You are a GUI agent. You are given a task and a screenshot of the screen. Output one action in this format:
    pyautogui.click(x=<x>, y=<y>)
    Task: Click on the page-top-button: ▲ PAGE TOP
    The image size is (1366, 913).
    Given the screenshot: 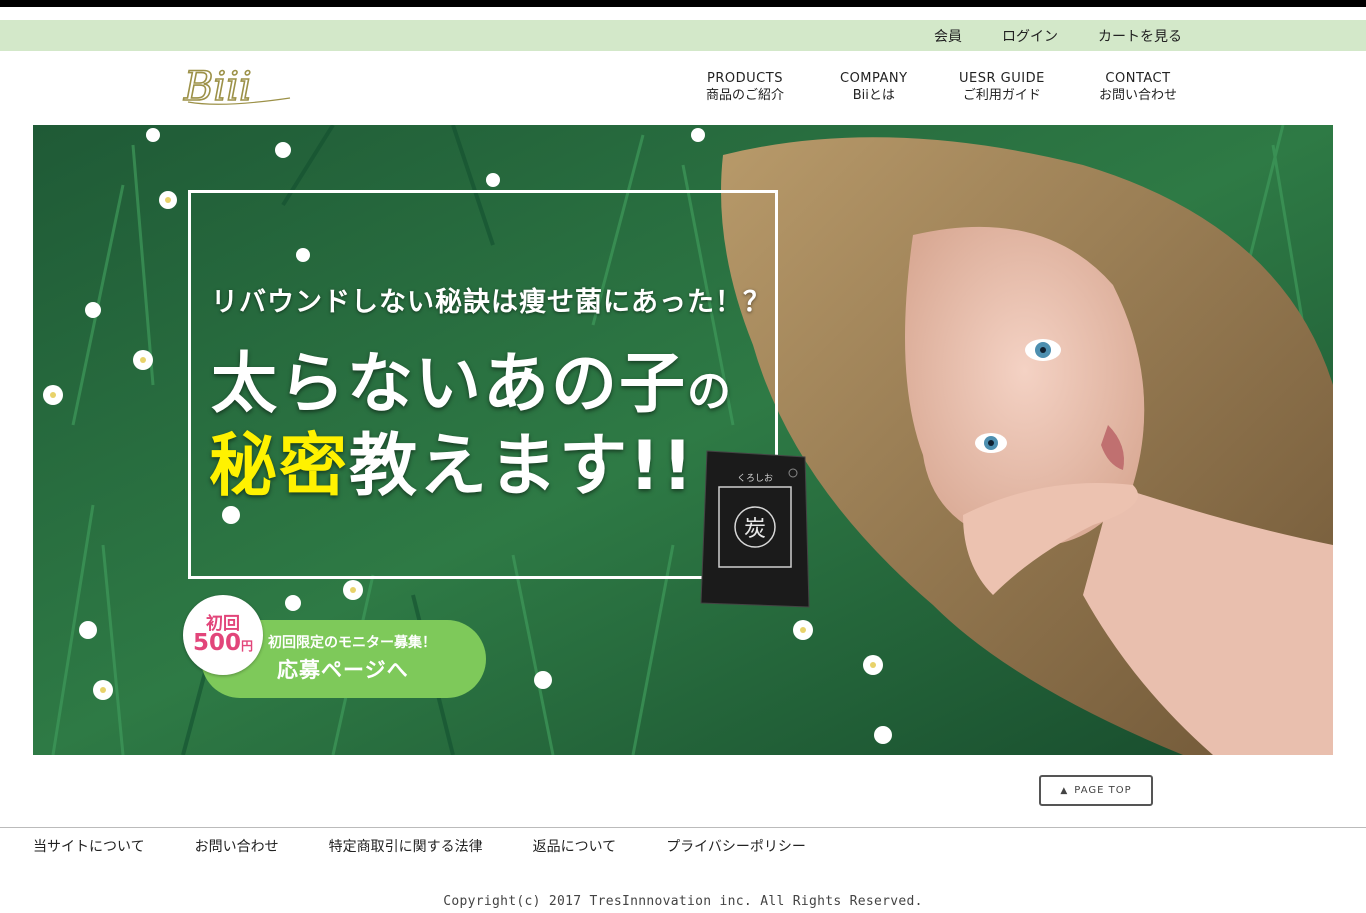 What is the action you would take?
    pyautogui.click(x=1096, y=790)
    